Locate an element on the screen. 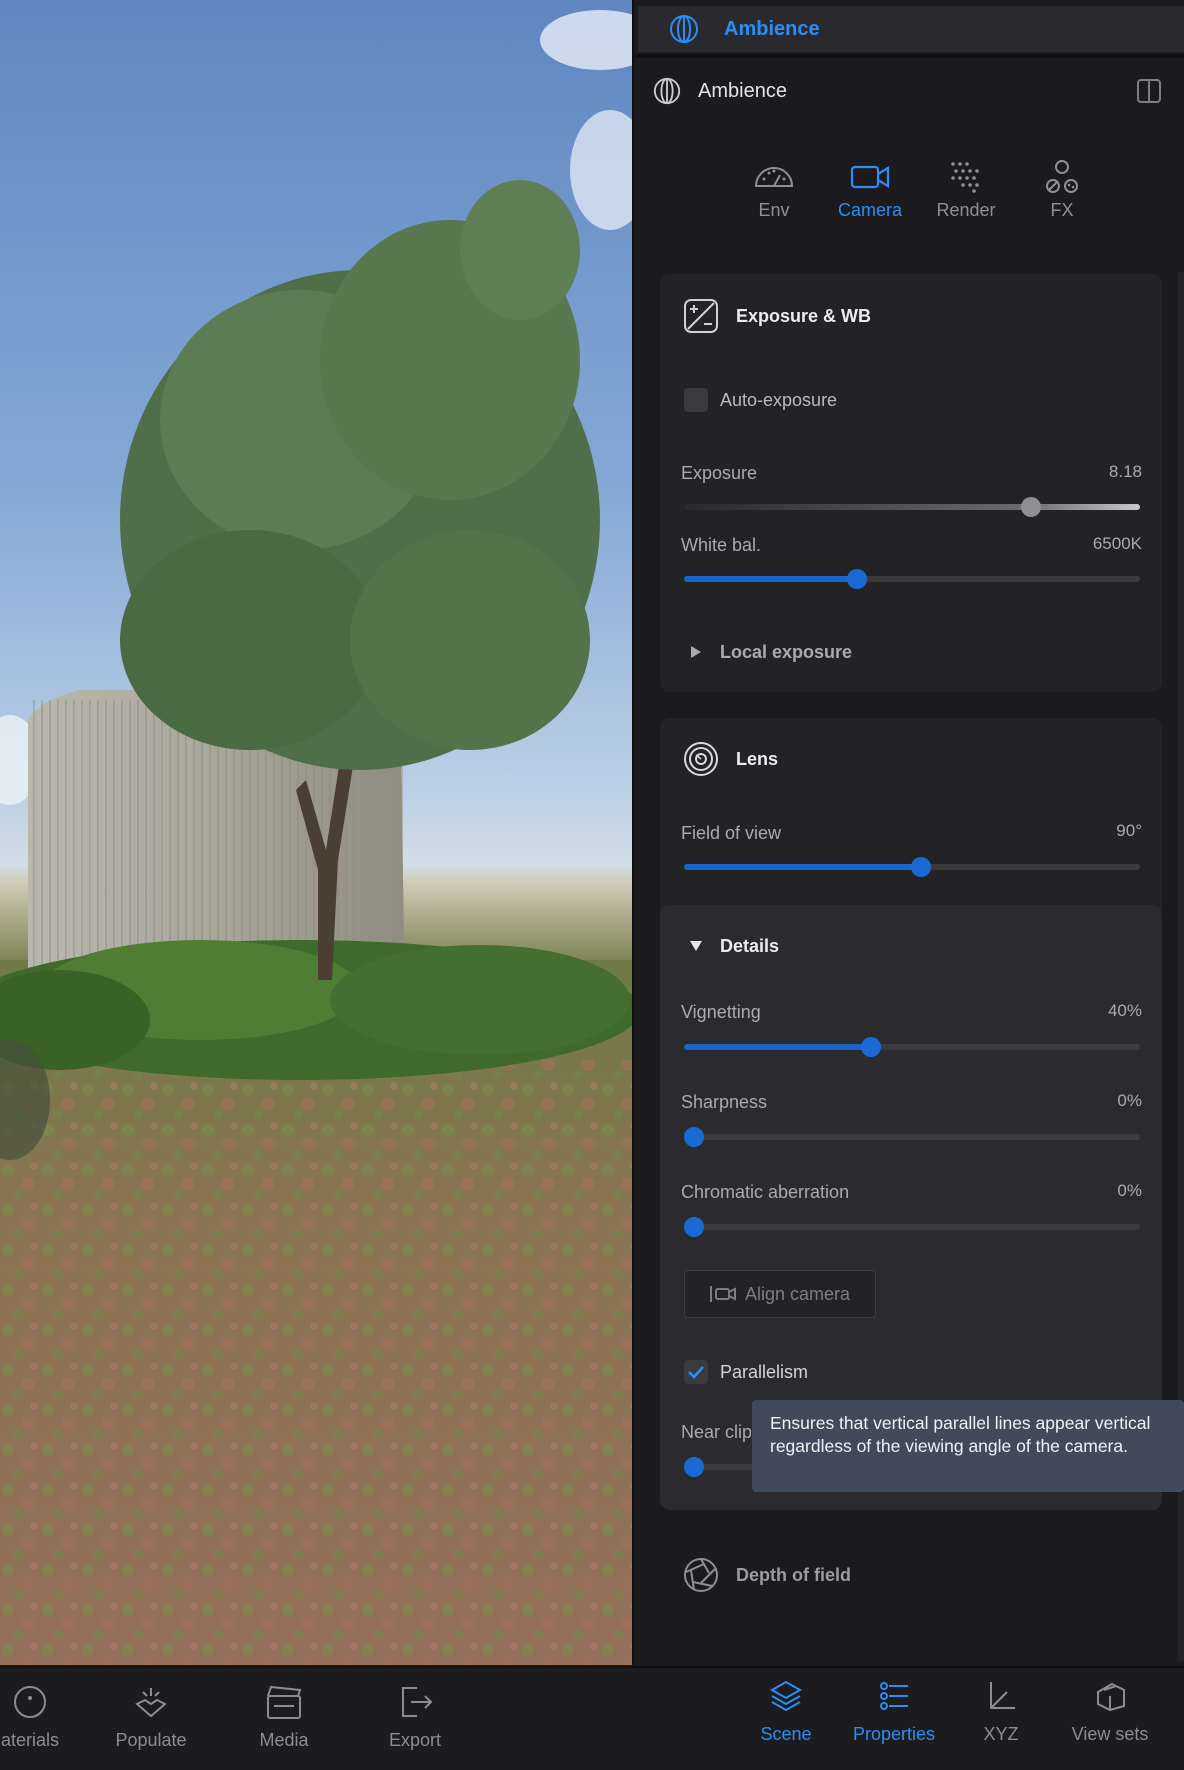  white-balance-slider-knob is located at coordinates (857, 579).